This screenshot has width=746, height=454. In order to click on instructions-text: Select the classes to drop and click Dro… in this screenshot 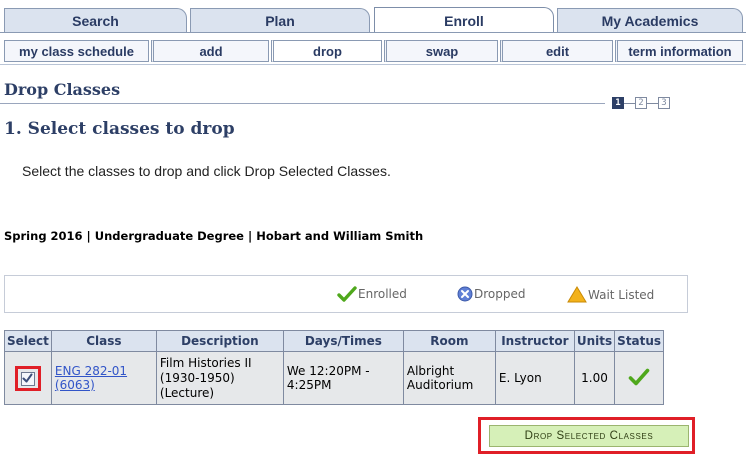, I will do `click(206, 171)`.